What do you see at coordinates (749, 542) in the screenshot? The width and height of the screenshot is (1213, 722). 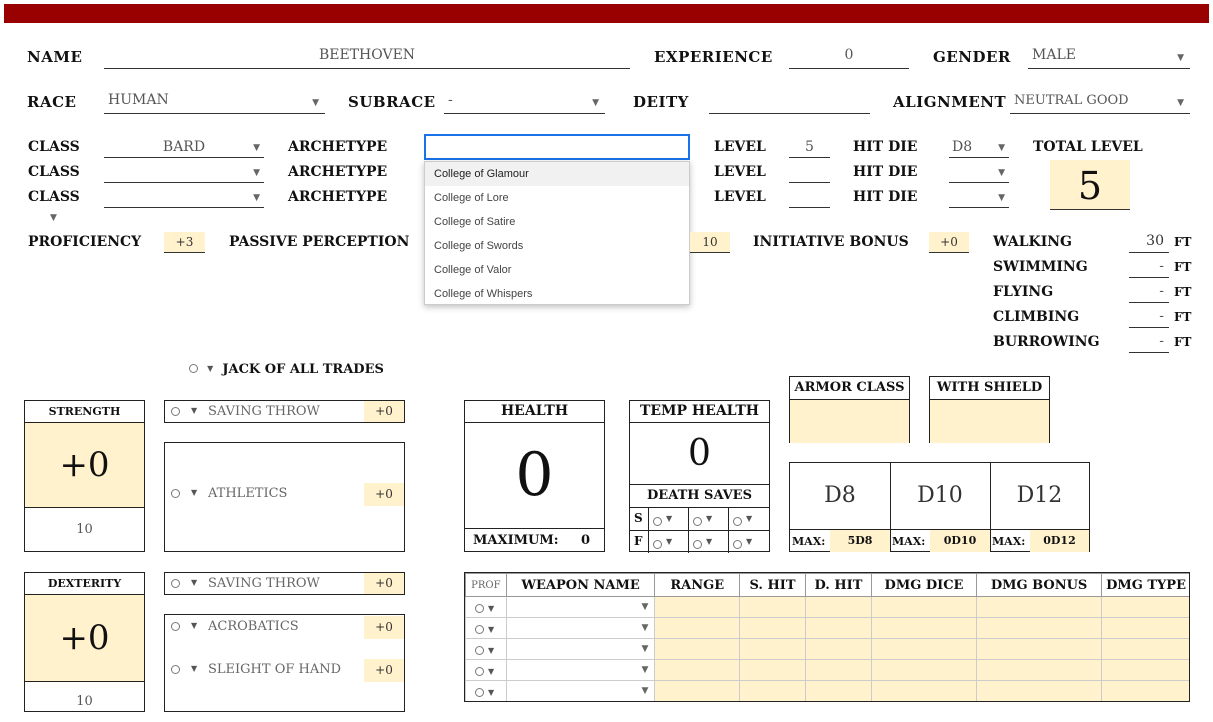 I see `death-save-fail-3: ▼` at bounding box center [749, 542].